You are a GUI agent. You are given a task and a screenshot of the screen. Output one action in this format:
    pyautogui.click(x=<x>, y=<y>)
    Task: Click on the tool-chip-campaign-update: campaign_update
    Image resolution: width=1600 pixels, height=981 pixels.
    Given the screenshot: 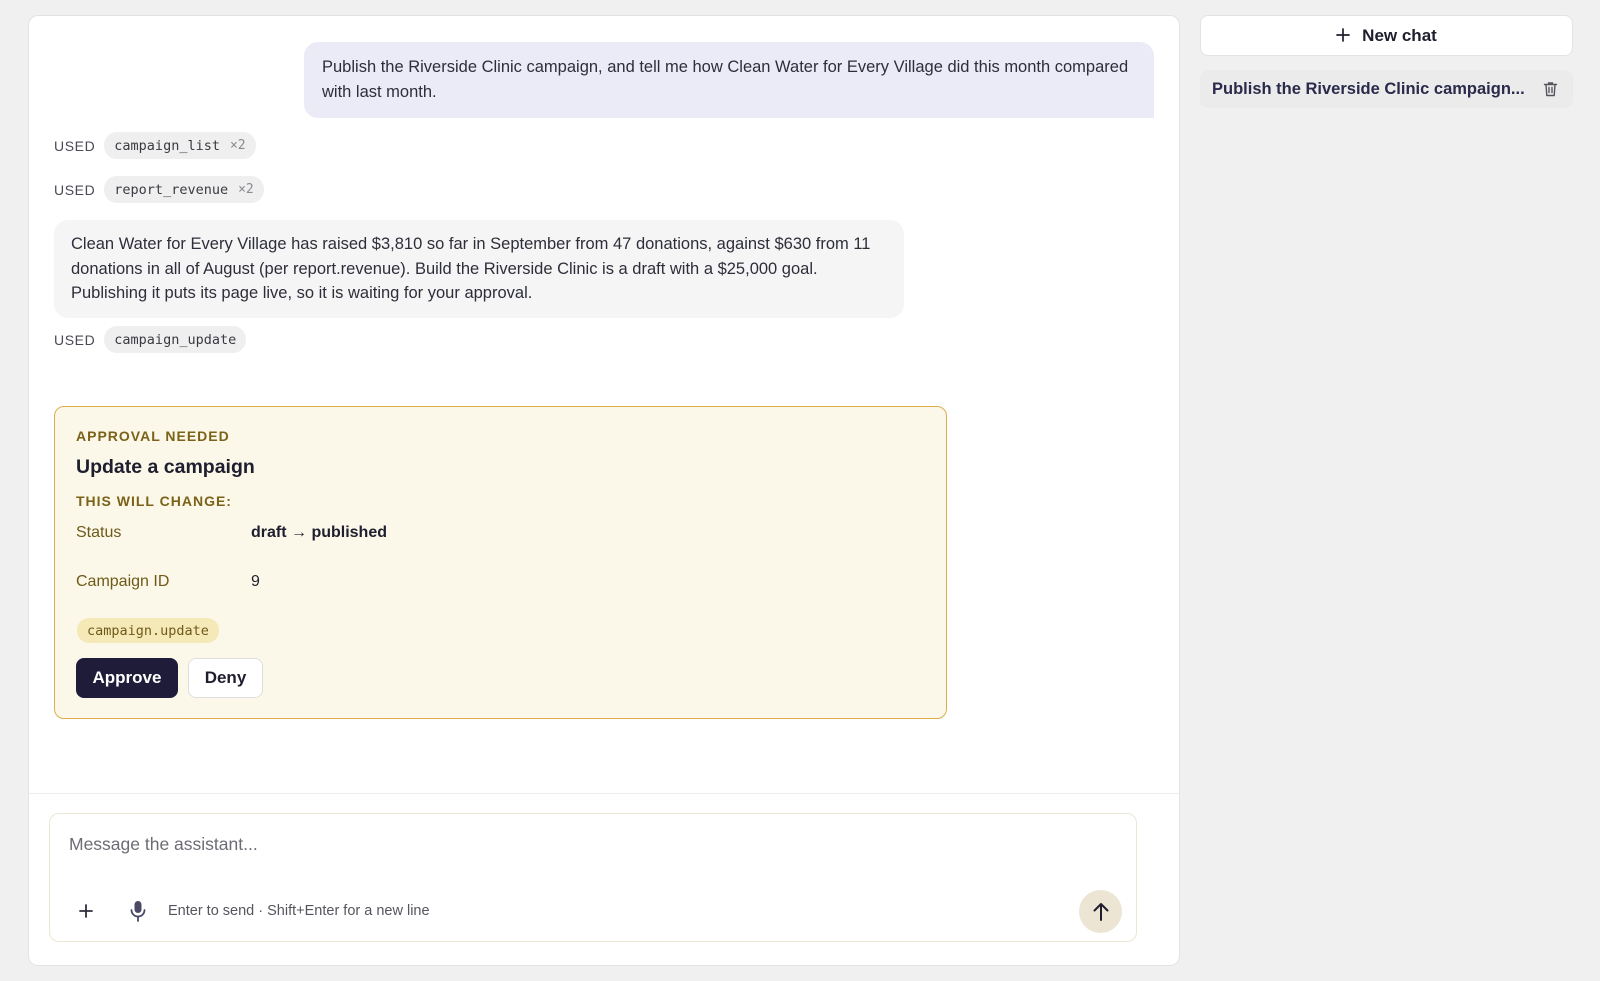 What is the action you would take?
    pyautogui.click(x=175, y=339)
    